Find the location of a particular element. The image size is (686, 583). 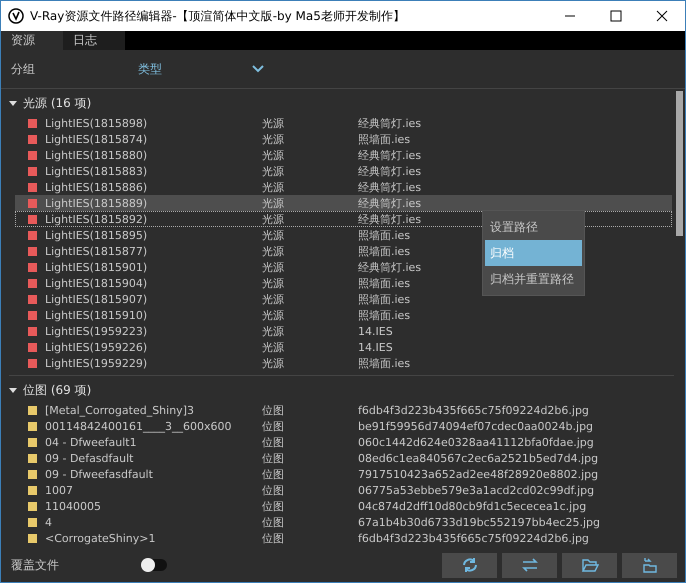

asset-name: LightIES(1815892) is located at coordinates (96, 219).